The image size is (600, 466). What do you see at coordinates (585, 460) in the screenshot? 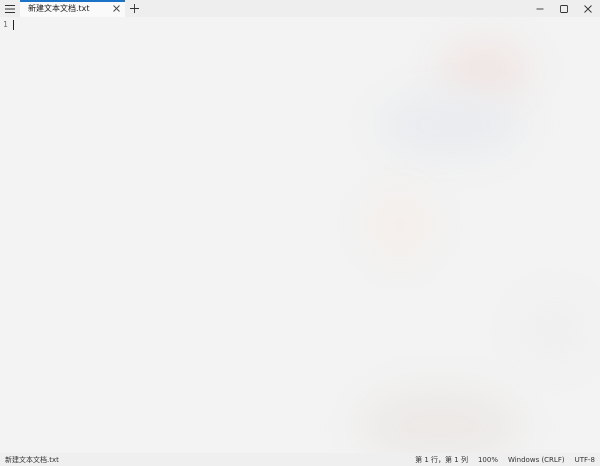
I see `status-encoding: UTF-8` at bounding box center [585, 460].